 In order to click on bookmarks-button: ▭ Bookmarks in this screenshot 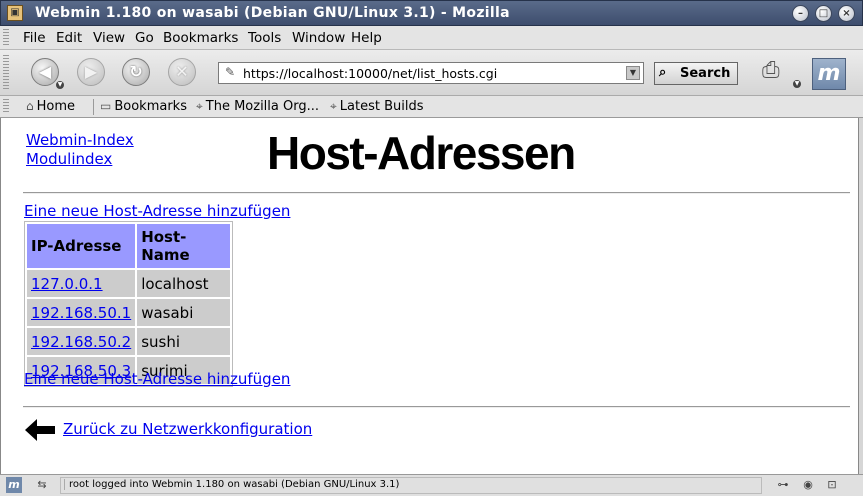, I will do `click(143, 106)`.